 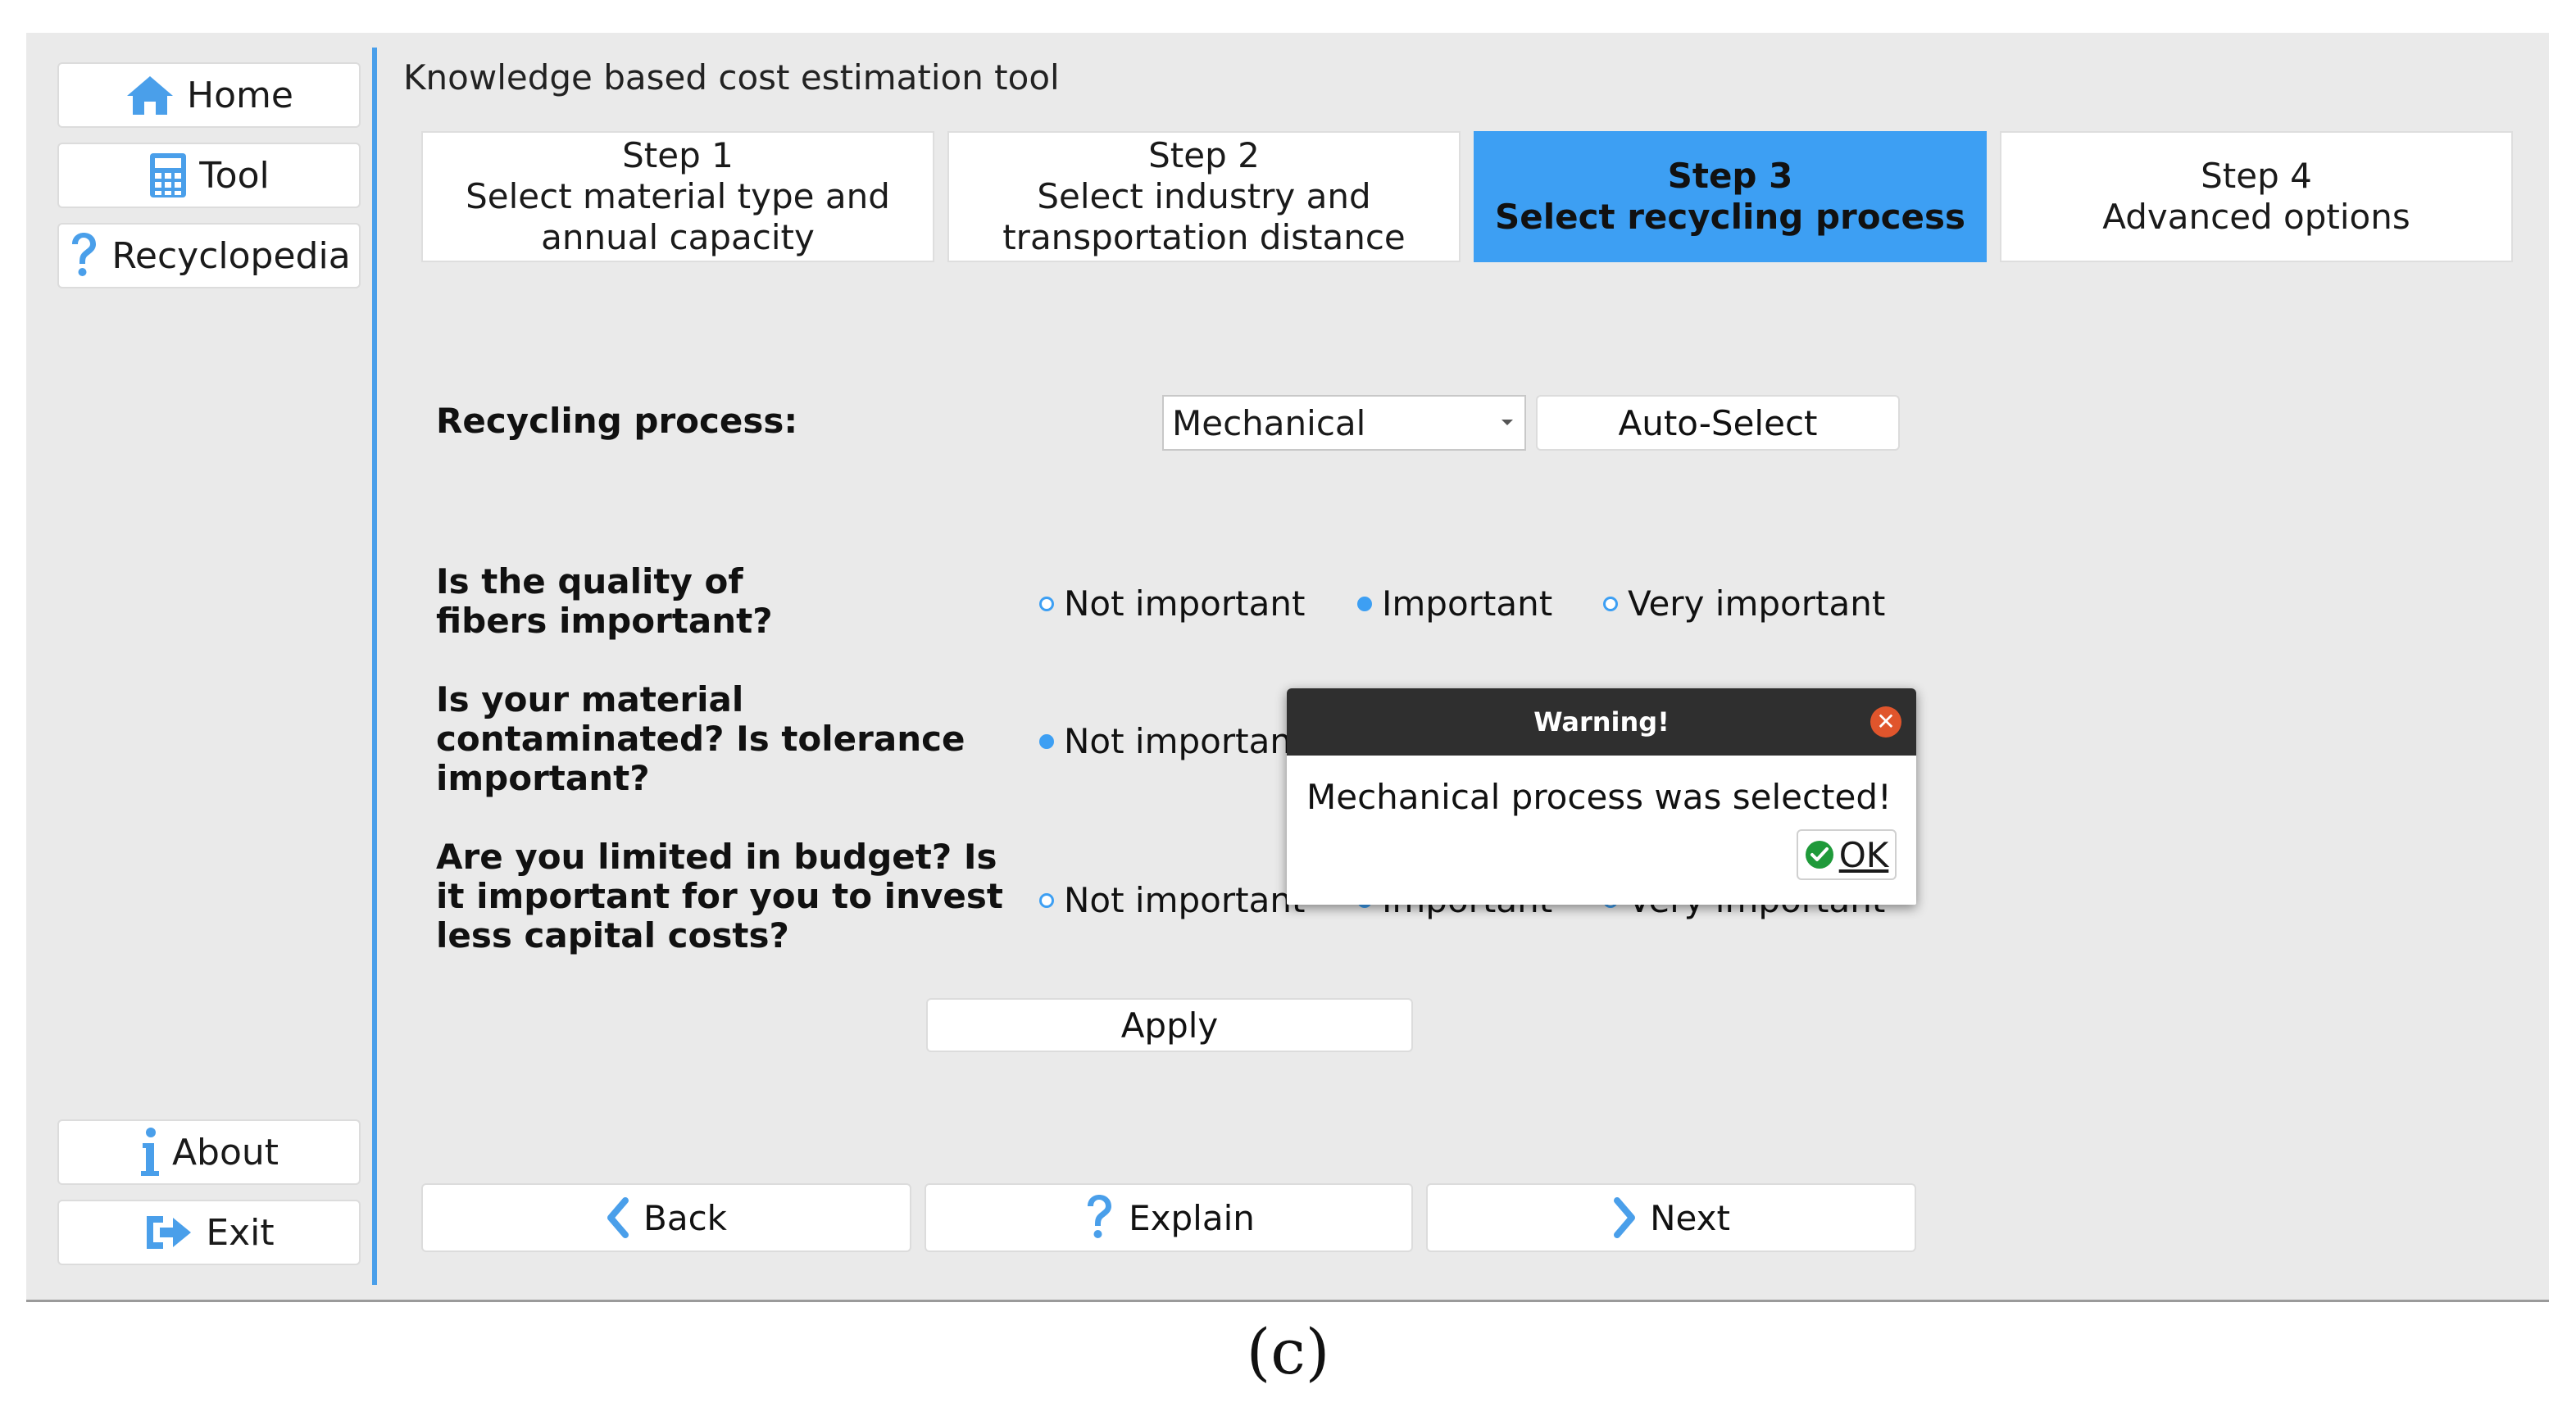 I want to click on exit-icon, so click(x=169, y=1232).